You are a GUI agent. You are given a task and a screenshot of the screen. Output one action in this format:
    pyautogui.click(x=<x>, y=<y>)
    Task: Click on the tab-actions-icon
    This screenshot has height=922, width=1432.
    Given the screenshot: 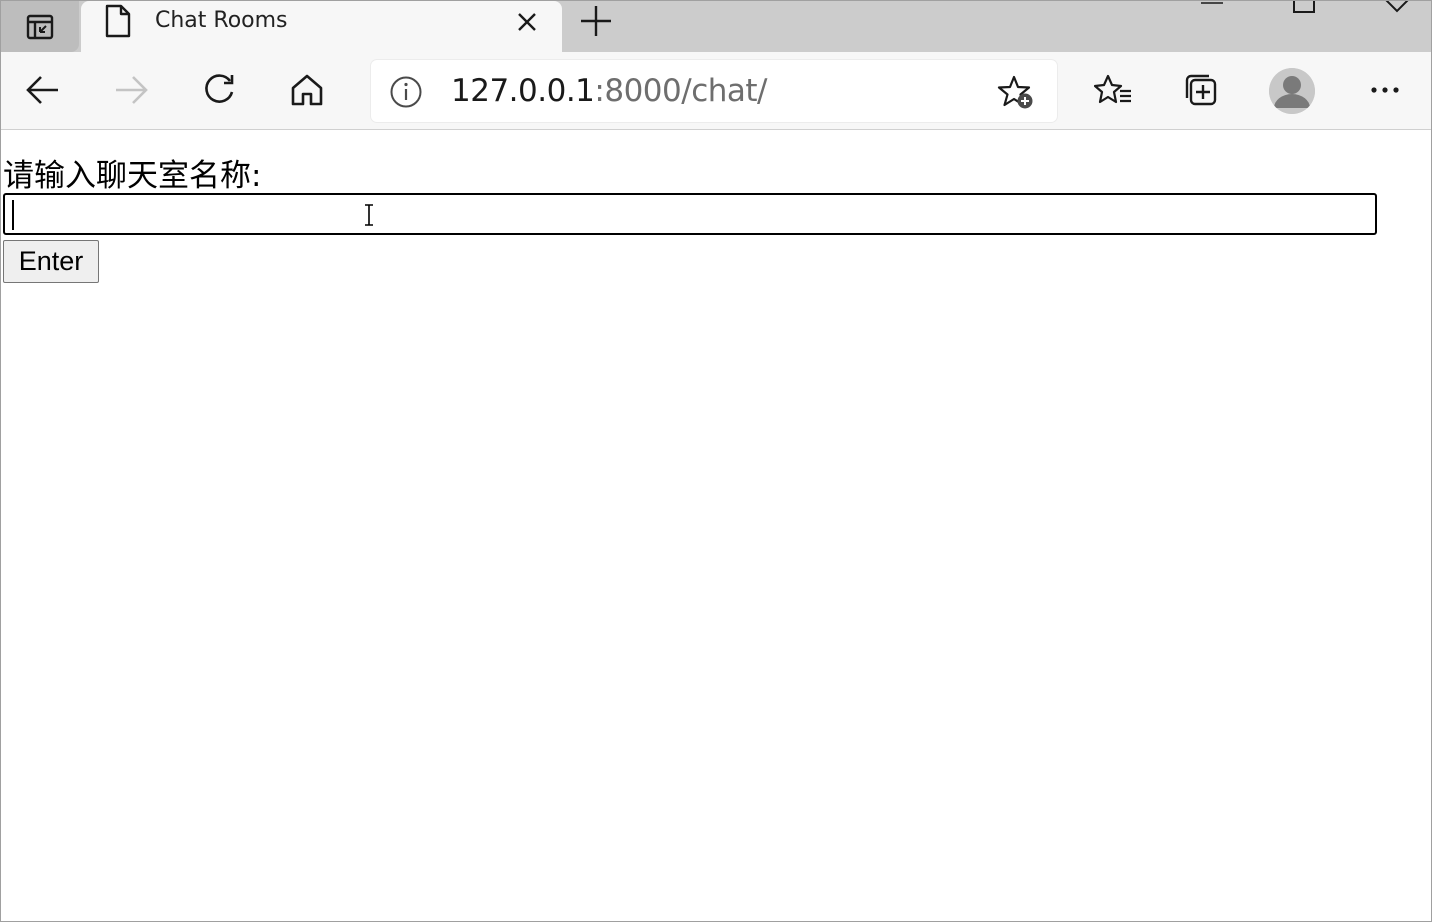 What is the action you would take?
    pyautogui.click(x=40, y=26)
    